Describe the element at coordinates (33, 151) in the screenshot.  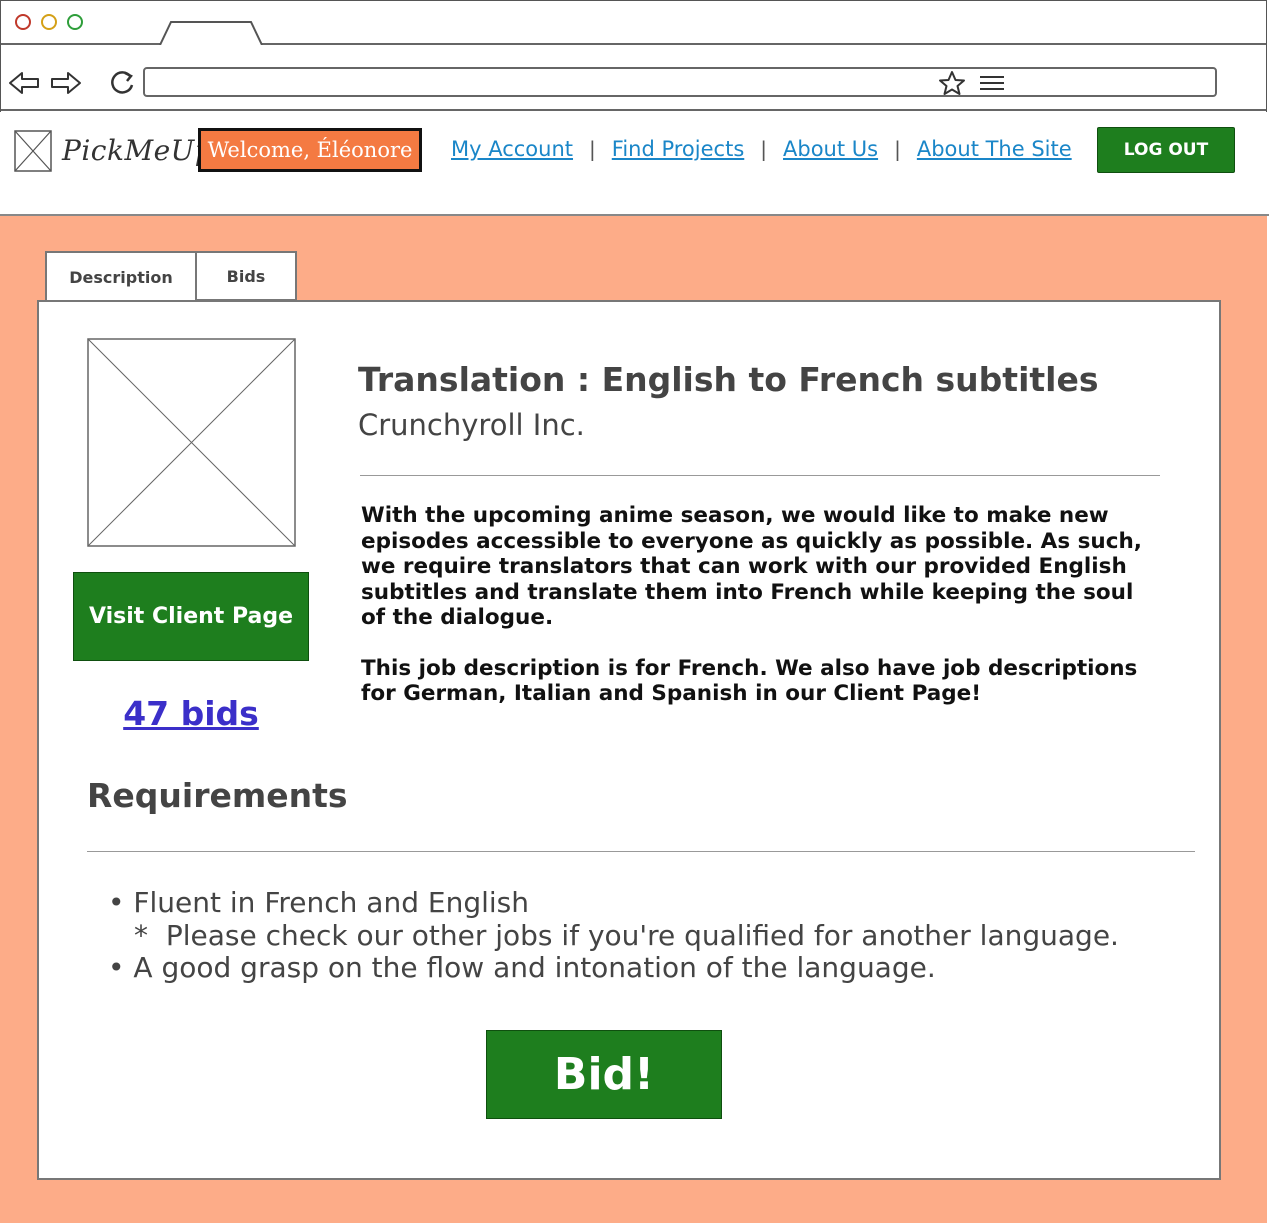
I see `logo-image-placeholder` at that location.